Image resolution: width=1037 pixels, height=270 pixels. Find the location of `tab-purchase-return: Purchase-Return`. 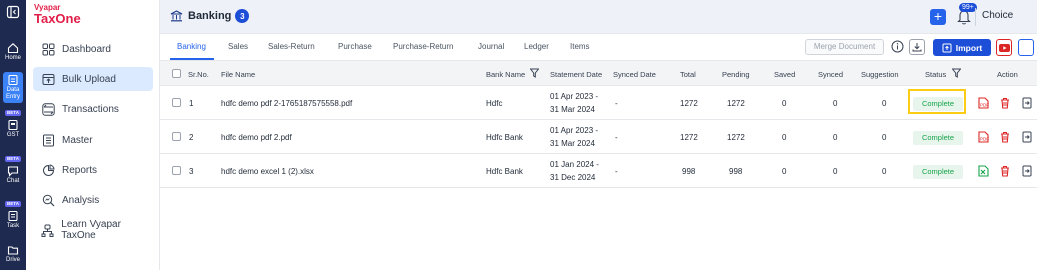

tab-purchase-return: Purchase-Return is located at coordinates (423, 46).